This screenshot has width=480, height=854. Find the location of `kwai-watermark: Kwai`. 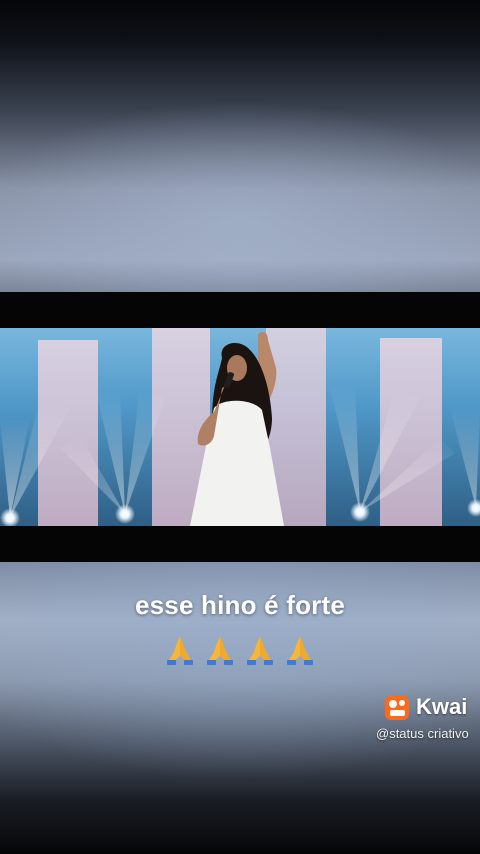

kwai-watermark: Kwai is located at coordinates (425, 707).